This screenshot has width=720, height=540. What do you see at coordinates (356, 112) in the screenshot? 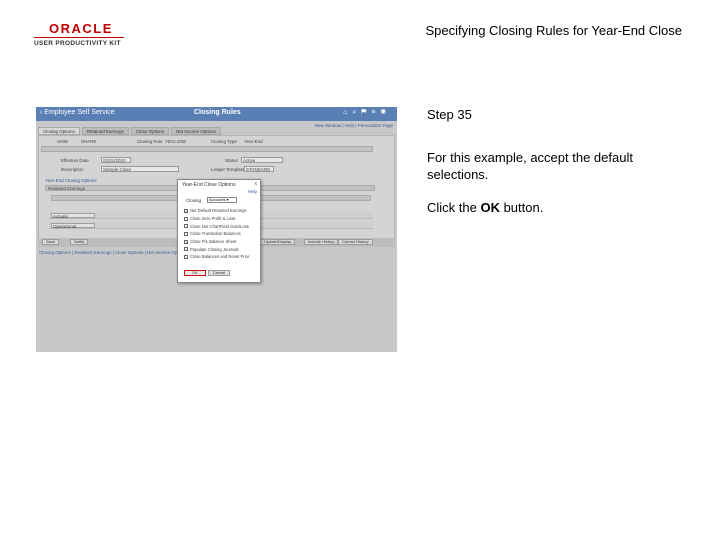
I see `search-icon: ⌕` at bounding box center [356, 112].